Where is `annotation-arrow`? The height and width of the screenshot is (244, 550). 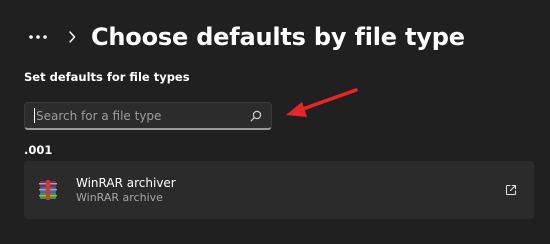
annotation-arrow is located at coordinates (322, 102).